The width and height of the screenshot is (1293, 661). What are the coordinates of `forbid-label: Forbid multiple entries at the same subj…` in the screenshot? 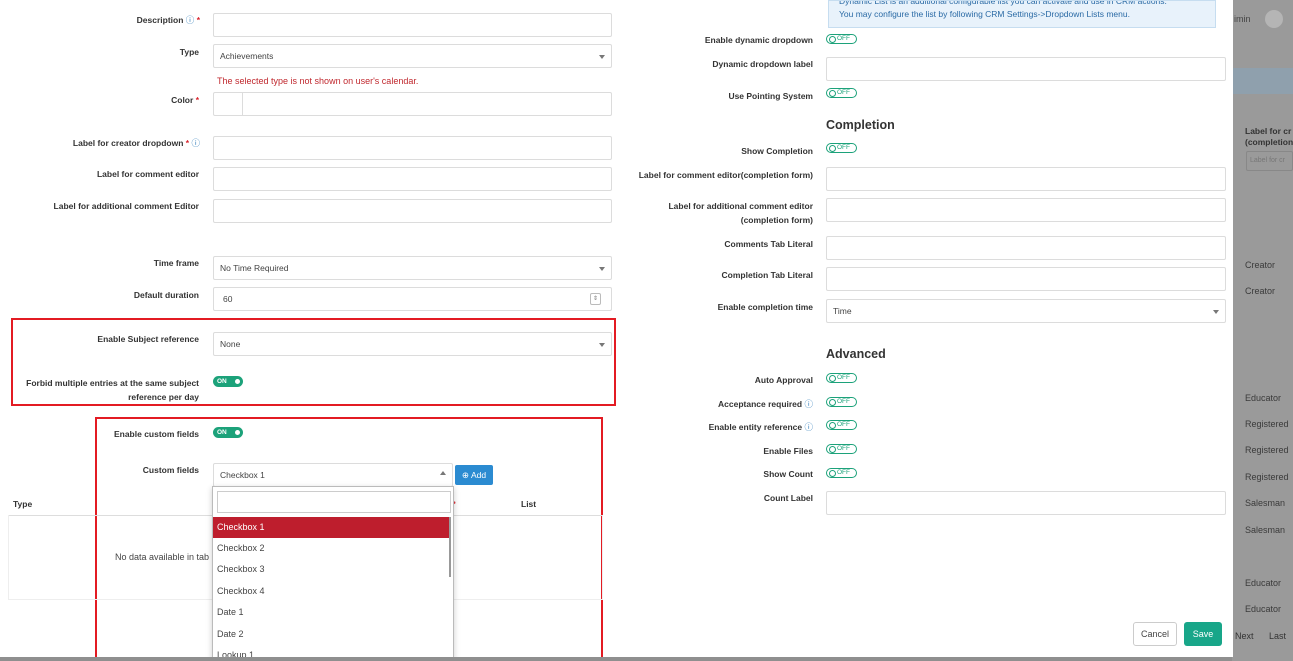 It's located at (112, 390).